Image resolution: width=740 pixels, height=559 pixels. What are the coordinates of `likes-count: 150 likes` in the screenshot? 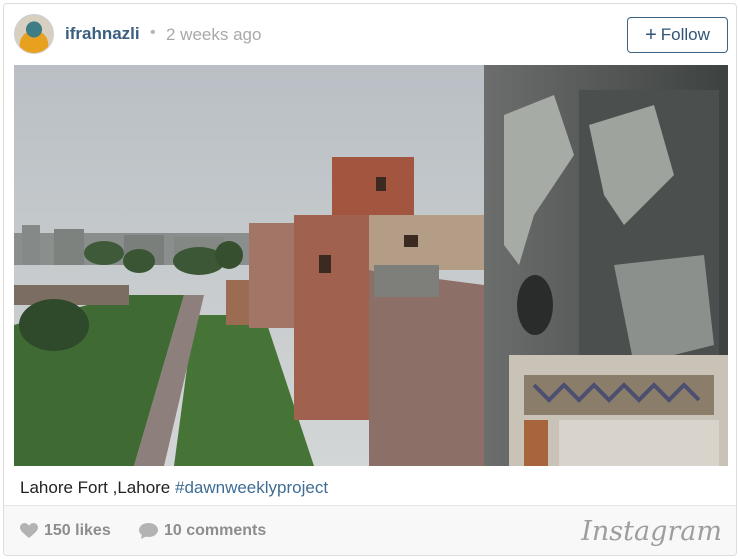 It's located at (65, 531).